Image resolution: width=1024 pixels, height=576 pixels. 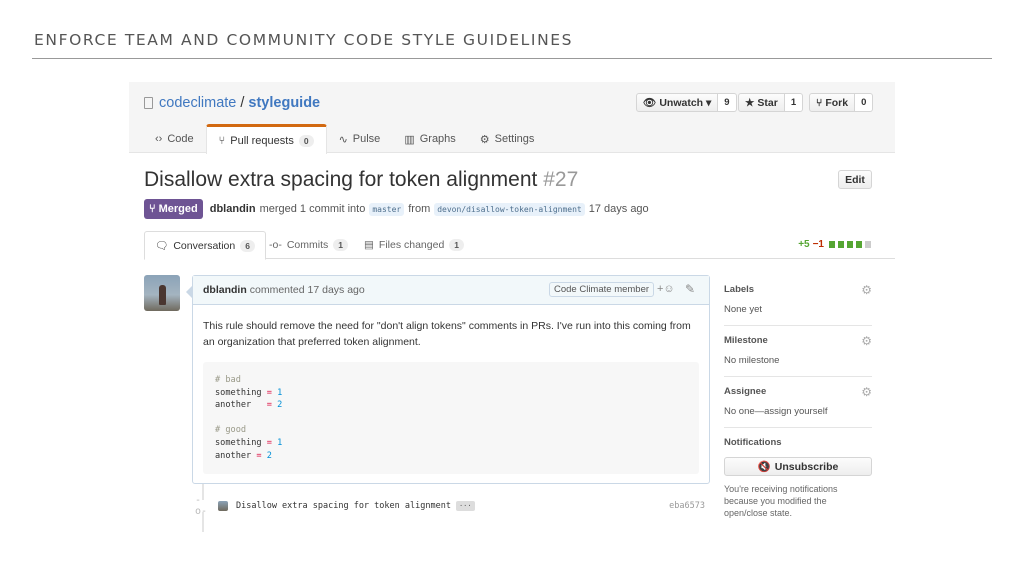 I want to click on add-reaction-icon: +☺, so click(x=666, y=289).